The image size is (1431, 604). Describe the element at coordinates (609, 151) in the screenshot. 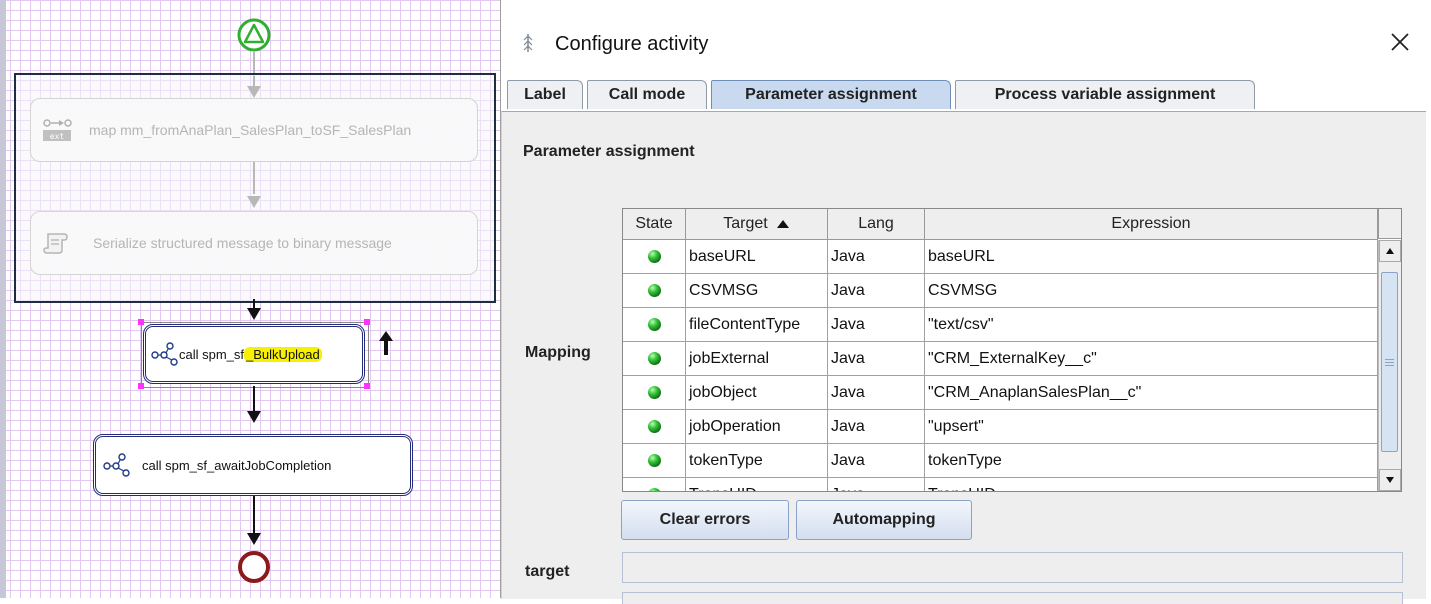

I see `panel-title: Parameter assignment` at that location.